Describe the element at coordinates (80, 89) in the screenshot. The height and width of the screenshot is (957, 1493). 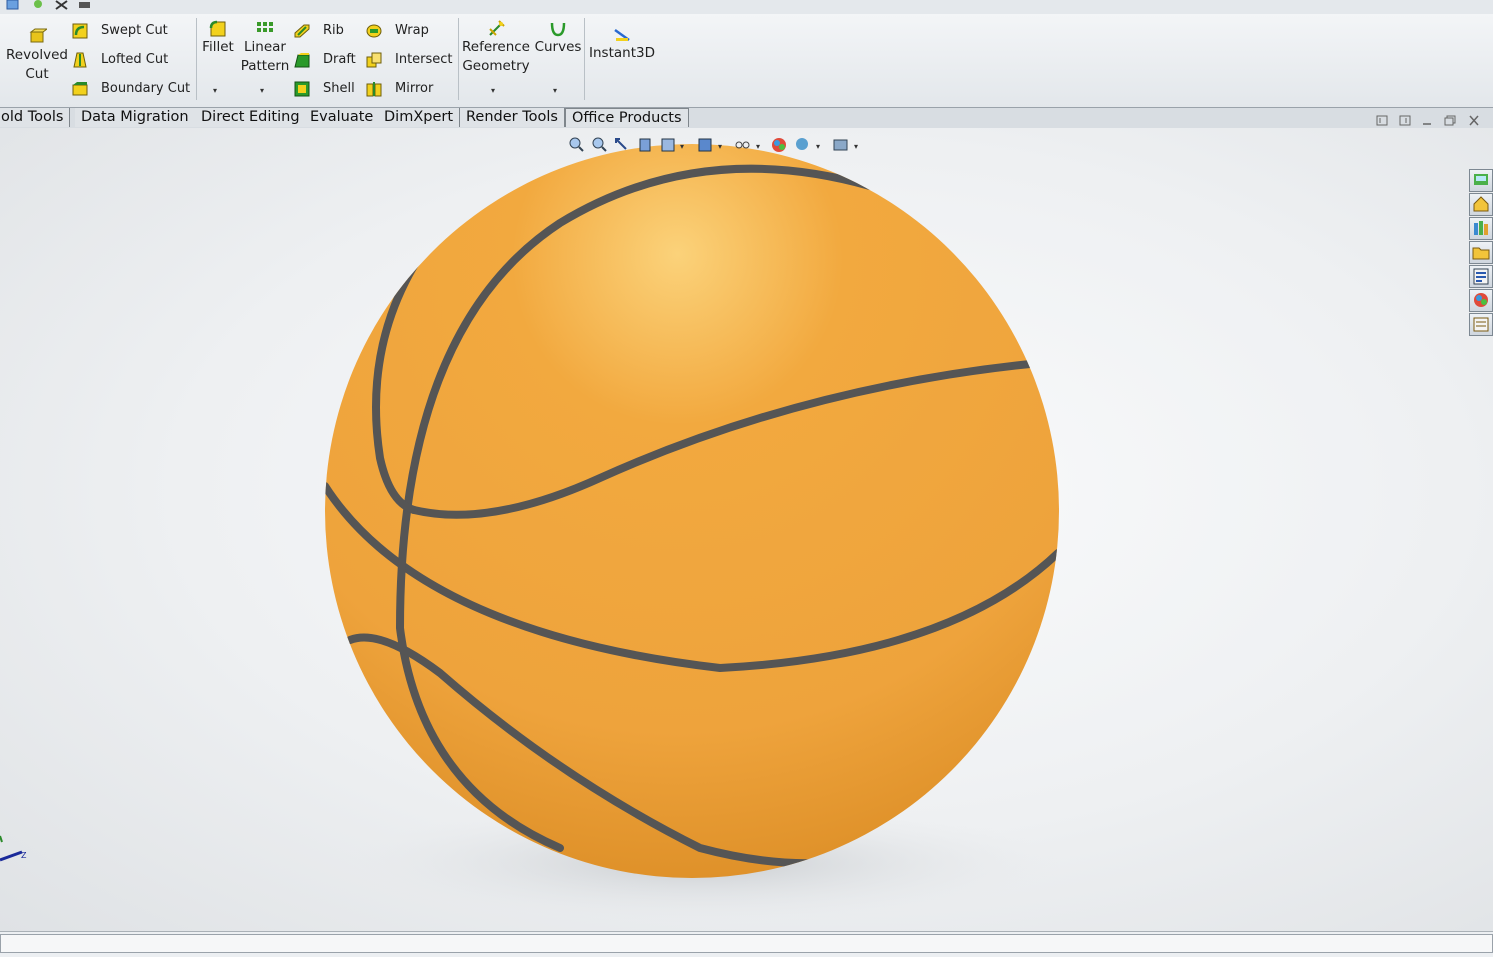
I see `boundary-cut-icon` at that location.